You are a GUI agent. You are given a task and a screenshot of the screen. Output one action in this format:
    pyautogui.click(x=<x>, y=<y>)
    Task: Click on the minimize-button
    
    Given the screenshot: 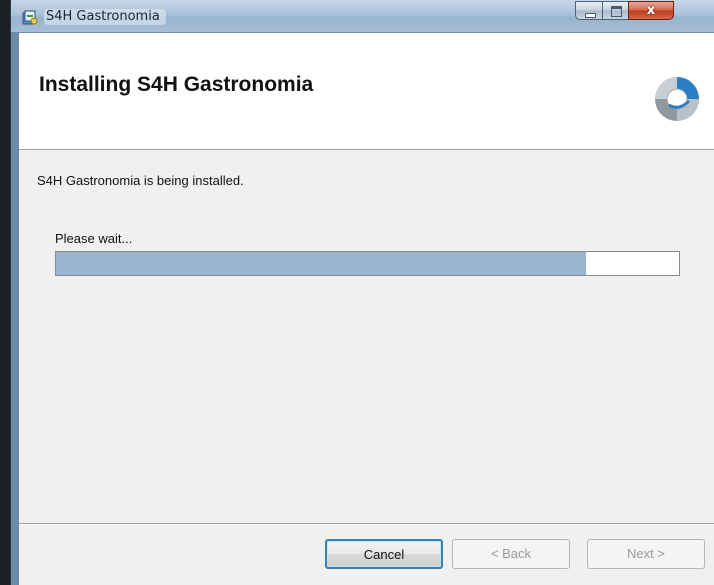 What is the action you would take?
    pyautogui.click(x=589, y=10)
    